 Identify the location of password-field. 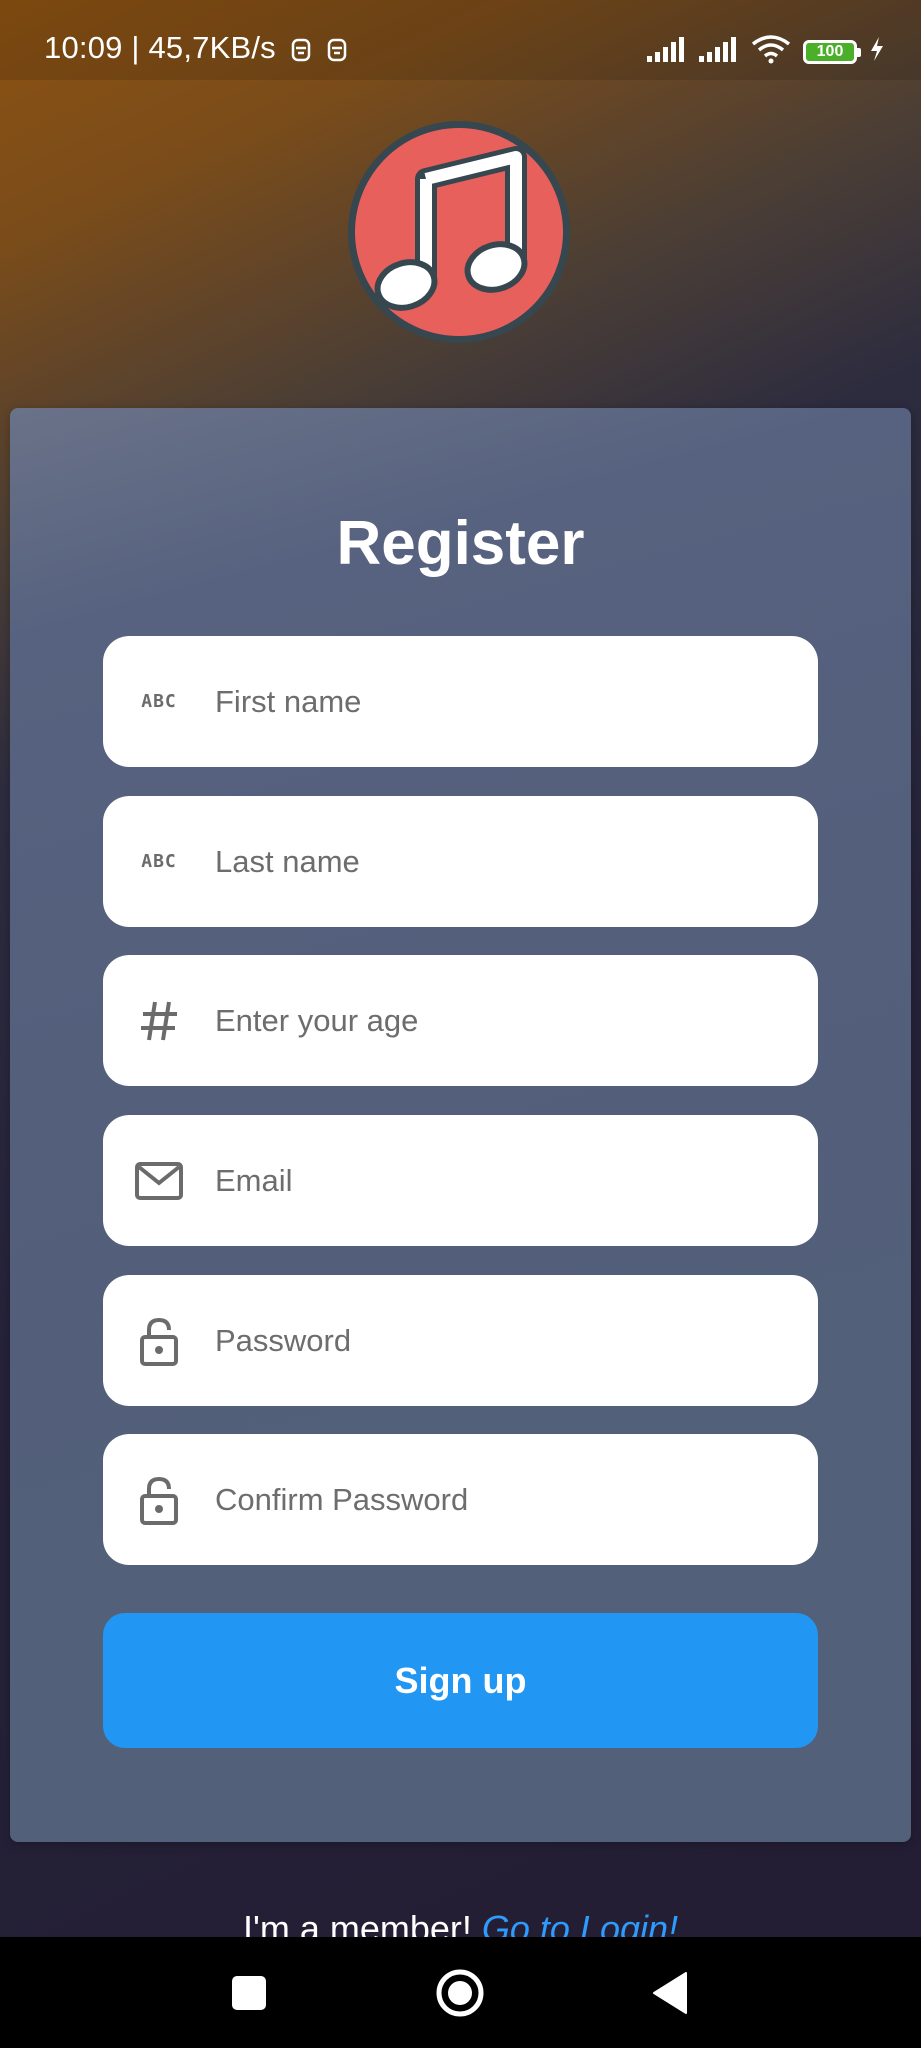
(460, 1340).